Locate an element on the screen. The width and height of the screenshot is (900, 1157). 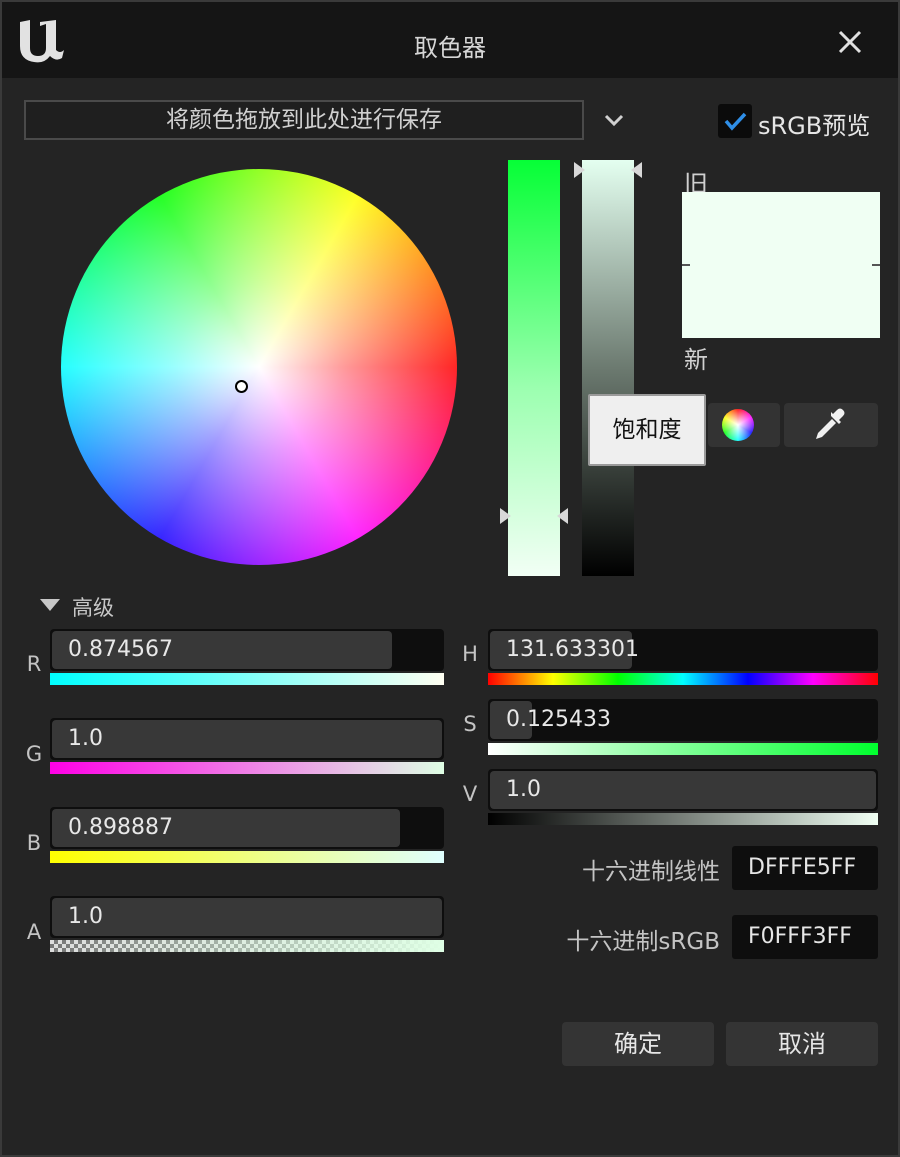
s-value-text: 0.125433 is located at coordinates (558, 719).